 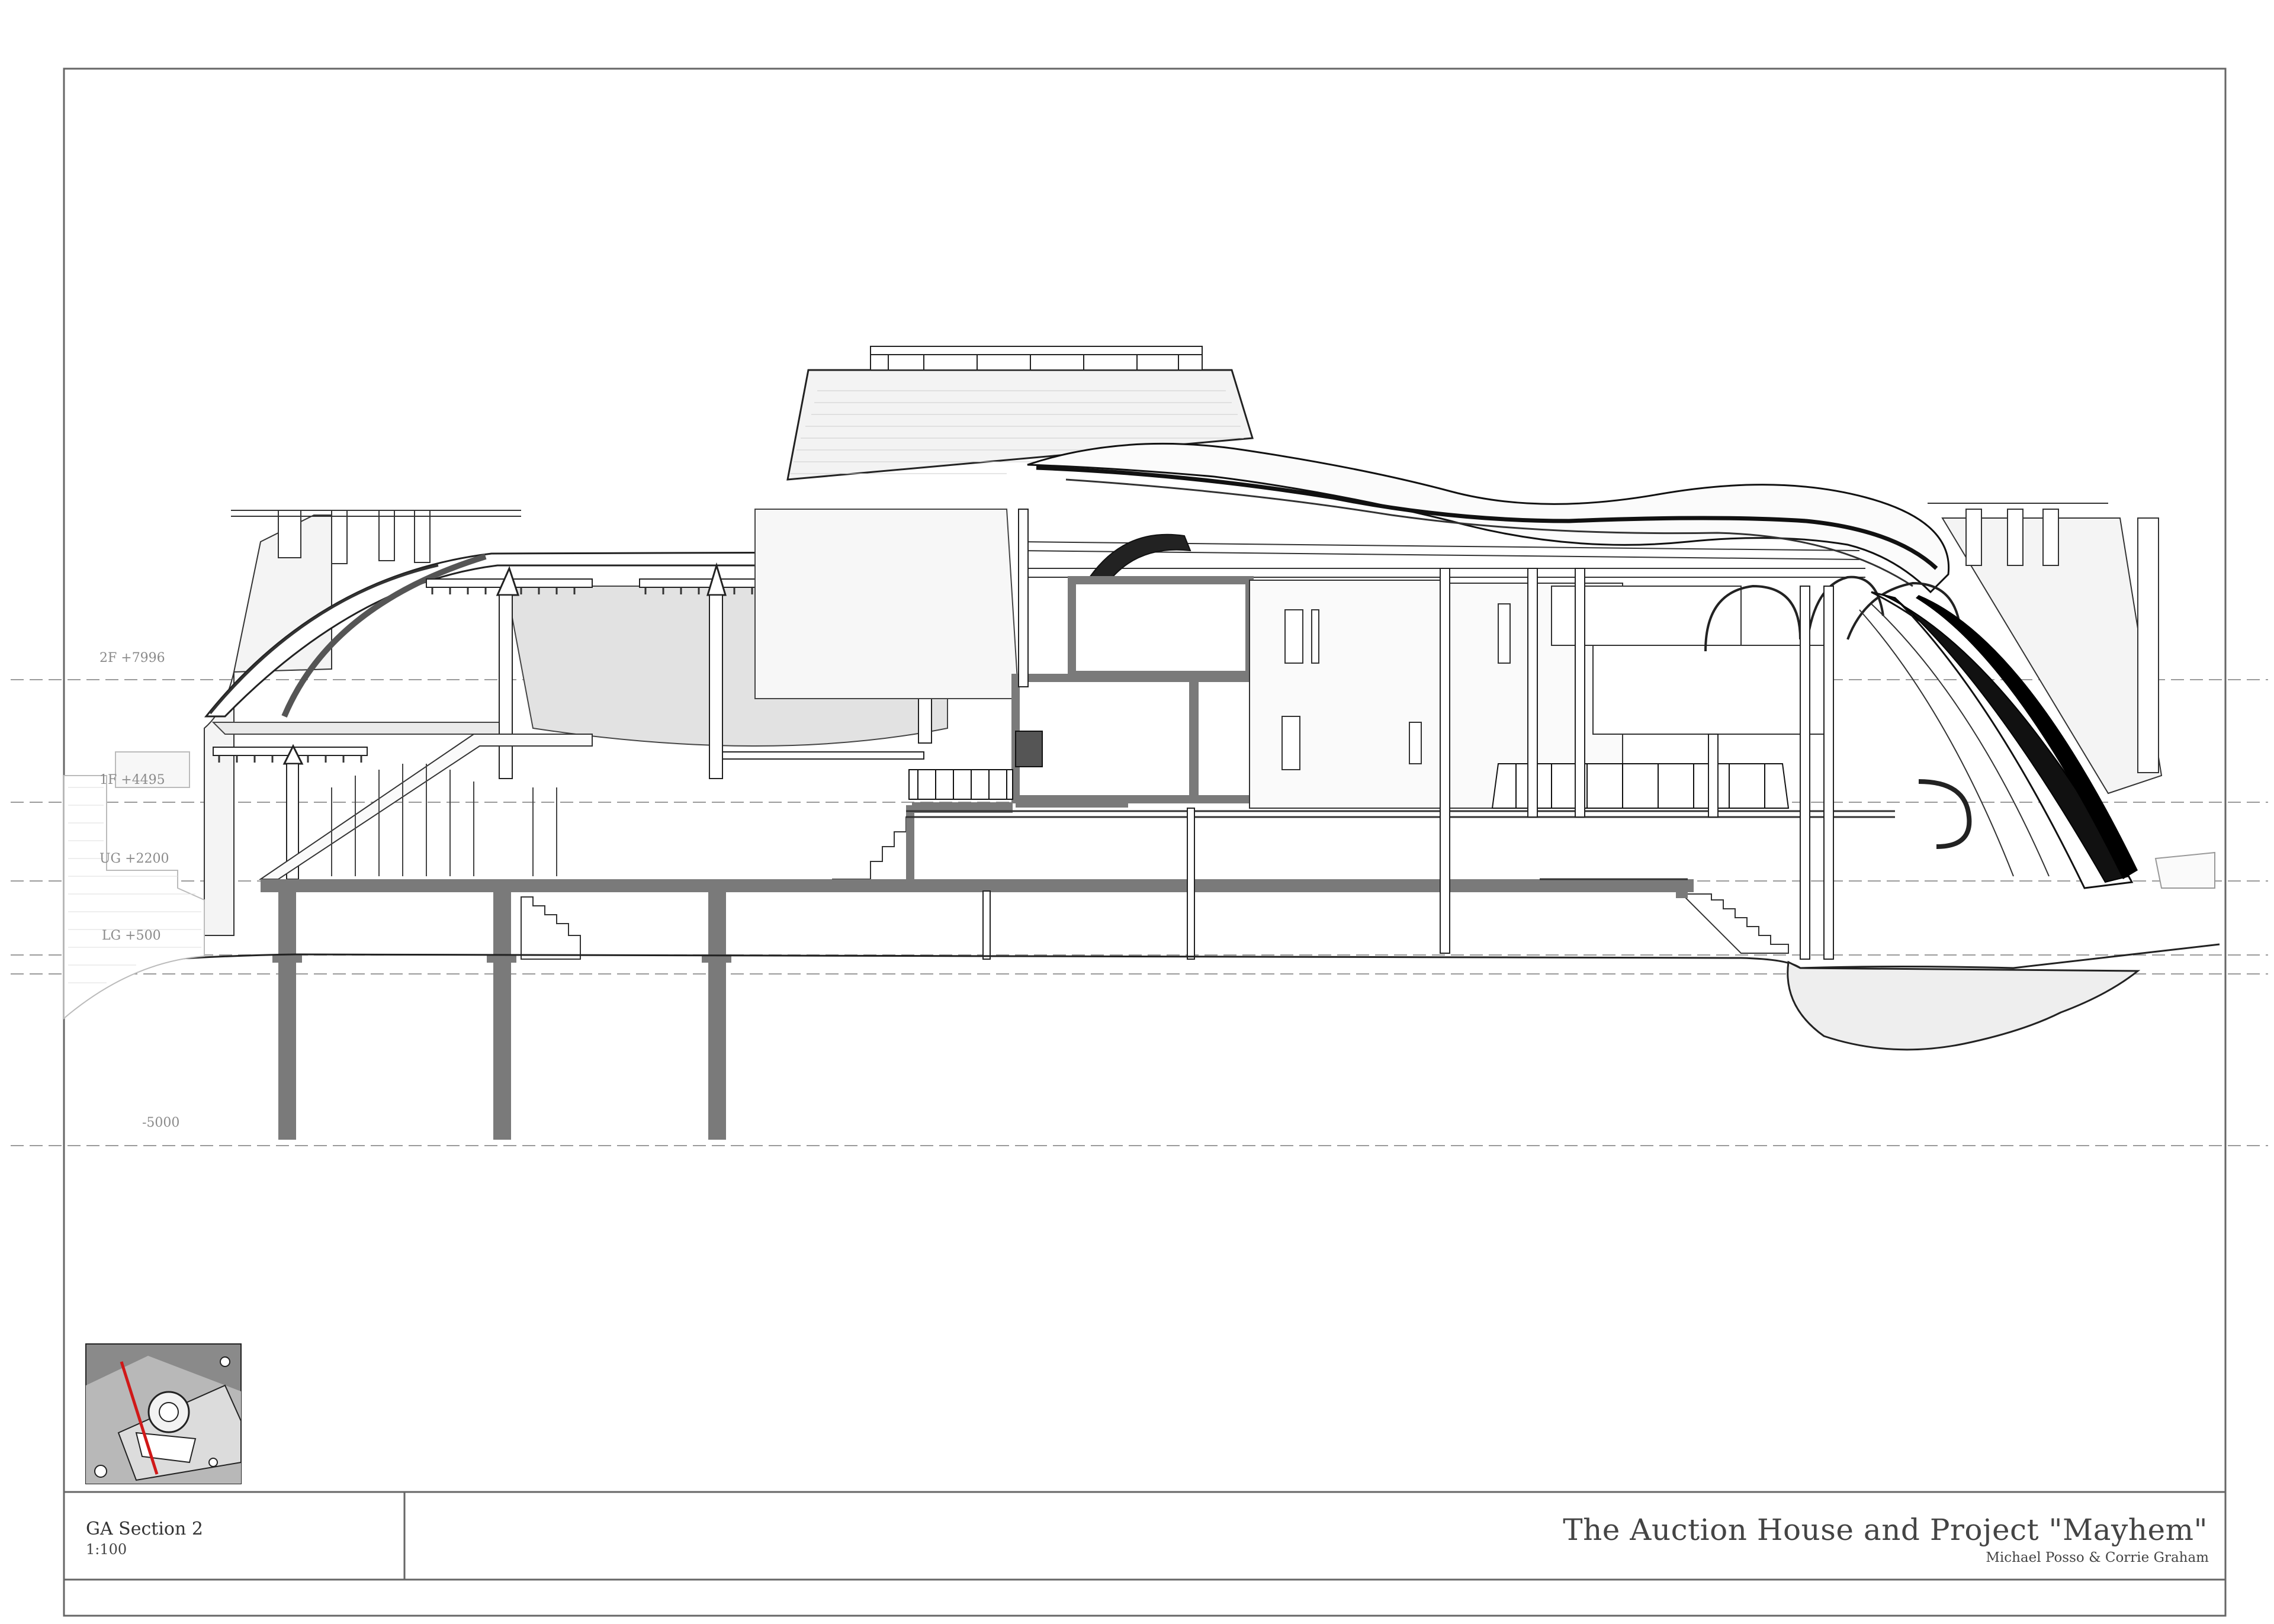 What do you see at coordinates (134, 897) in the screenshot?
I see `left-terrain` at bounding box center [134, 897].